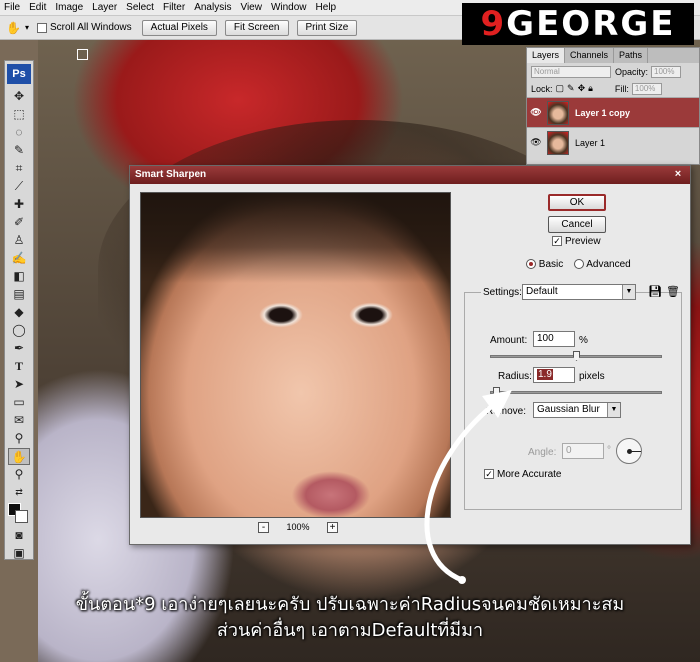  What do you see at coordinates (326, 7) in the screenshot?
I see `menu-help: Help` at bounding box center [326, 7].